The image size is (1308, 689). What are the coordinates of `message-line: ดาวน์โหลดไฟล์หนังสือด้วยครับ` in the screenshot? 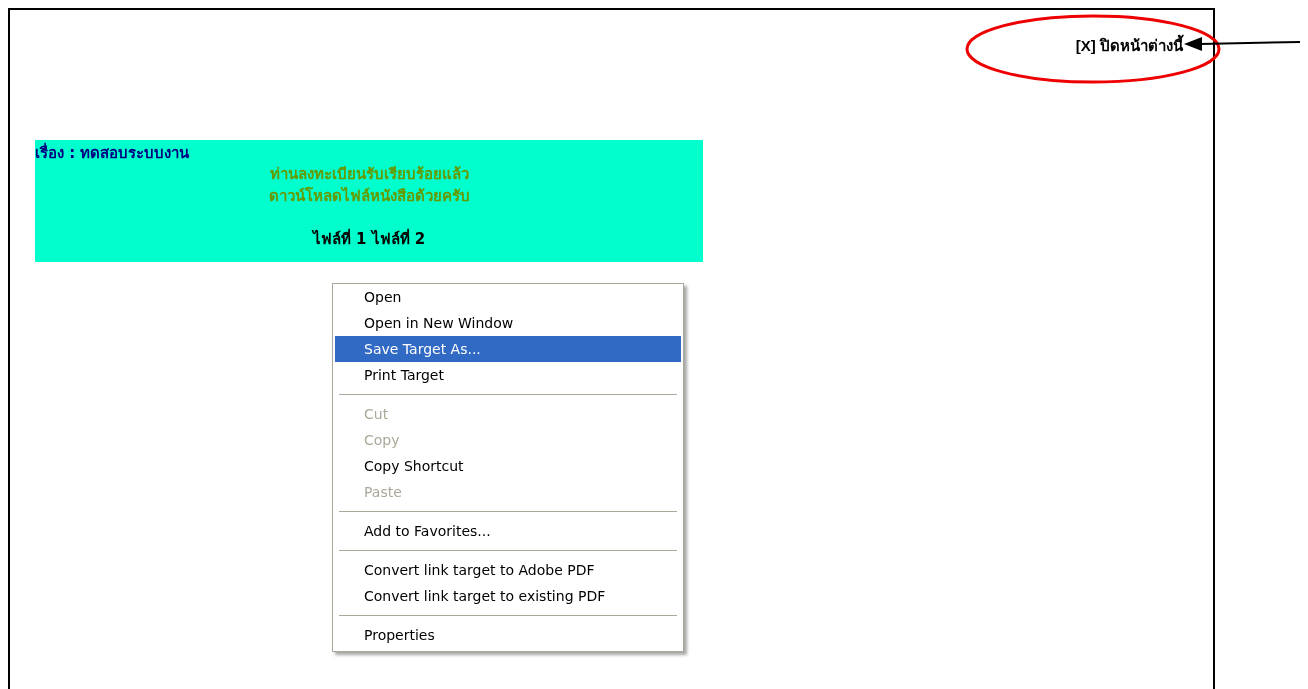 It's located at (369, 196).